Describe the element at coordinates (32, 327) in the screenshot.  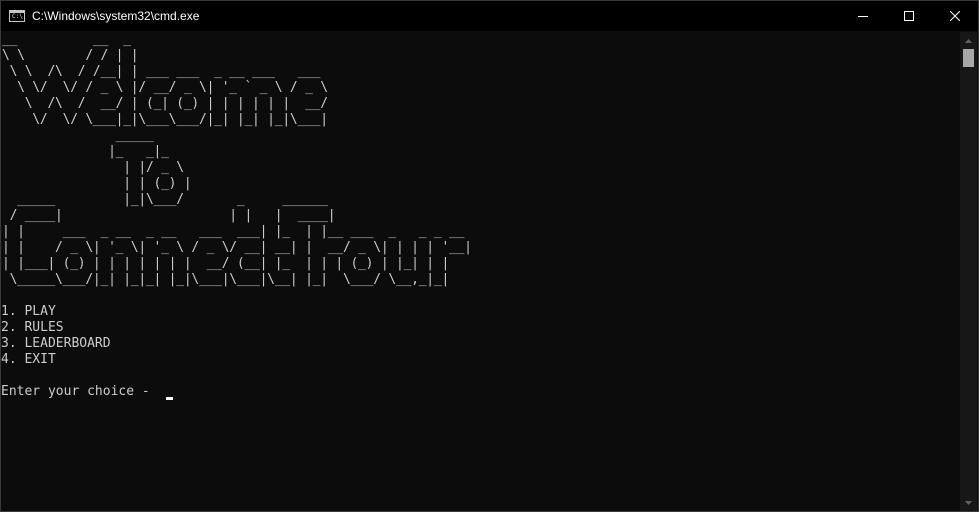
I see `menu-item-rules: 2. RULES` at that location.